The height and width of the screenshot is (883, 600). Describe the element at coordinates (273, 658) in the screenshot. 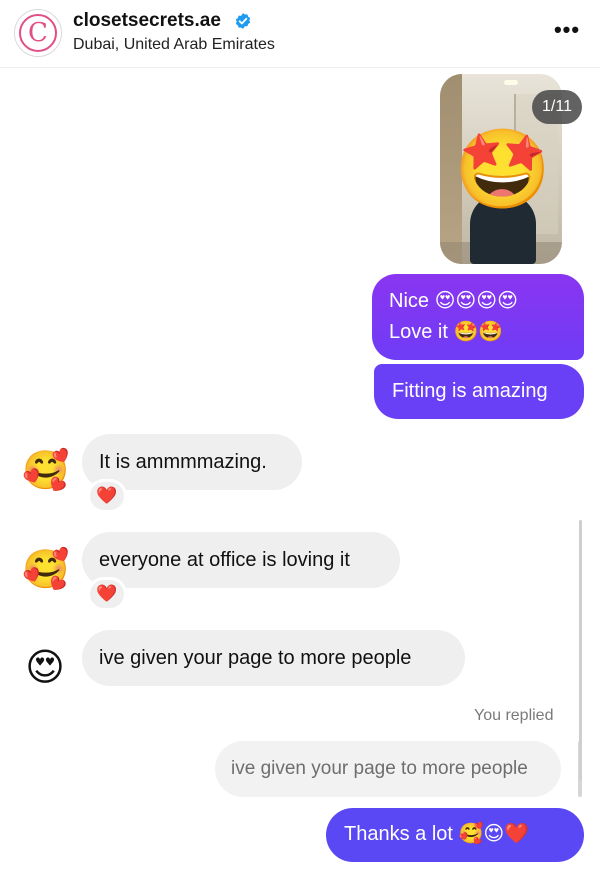

I see `incoming-message: ive given your page to more people` at that location.